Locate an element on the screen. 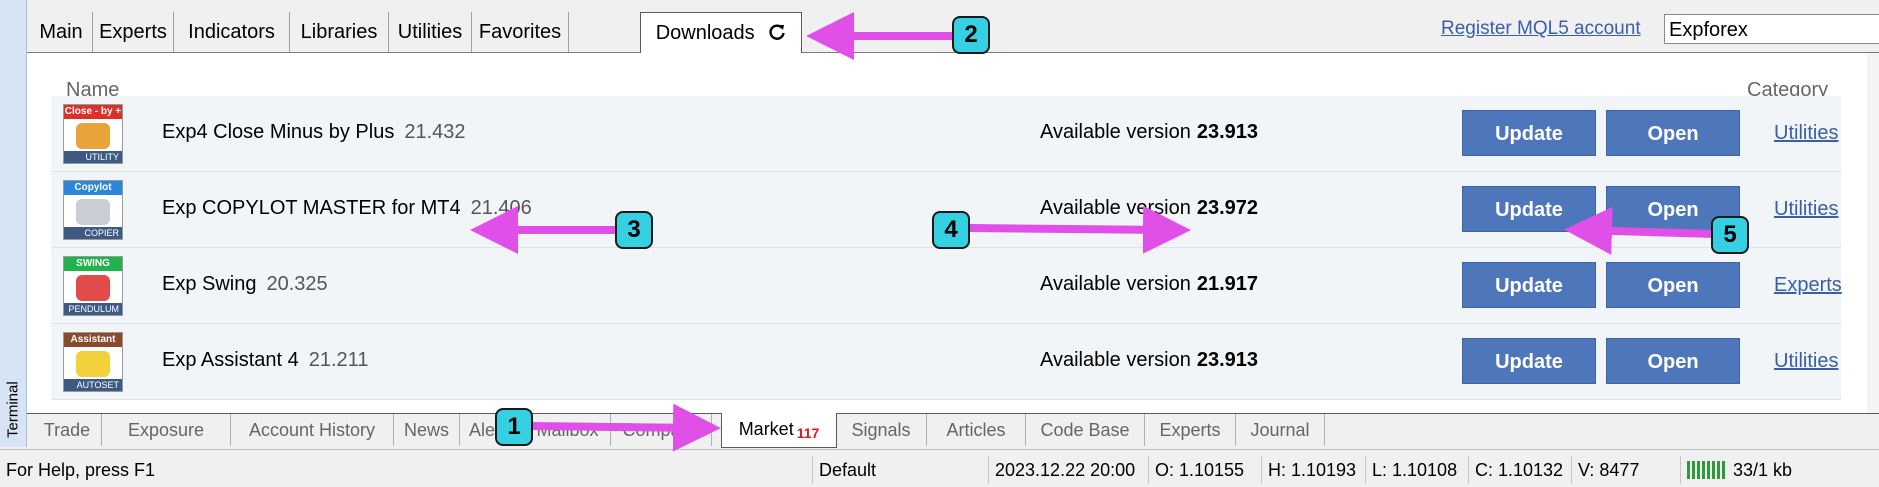 This screenshot has height=487, width=1879. annotation-number-2: 2 is located at coordinates (971, 35).